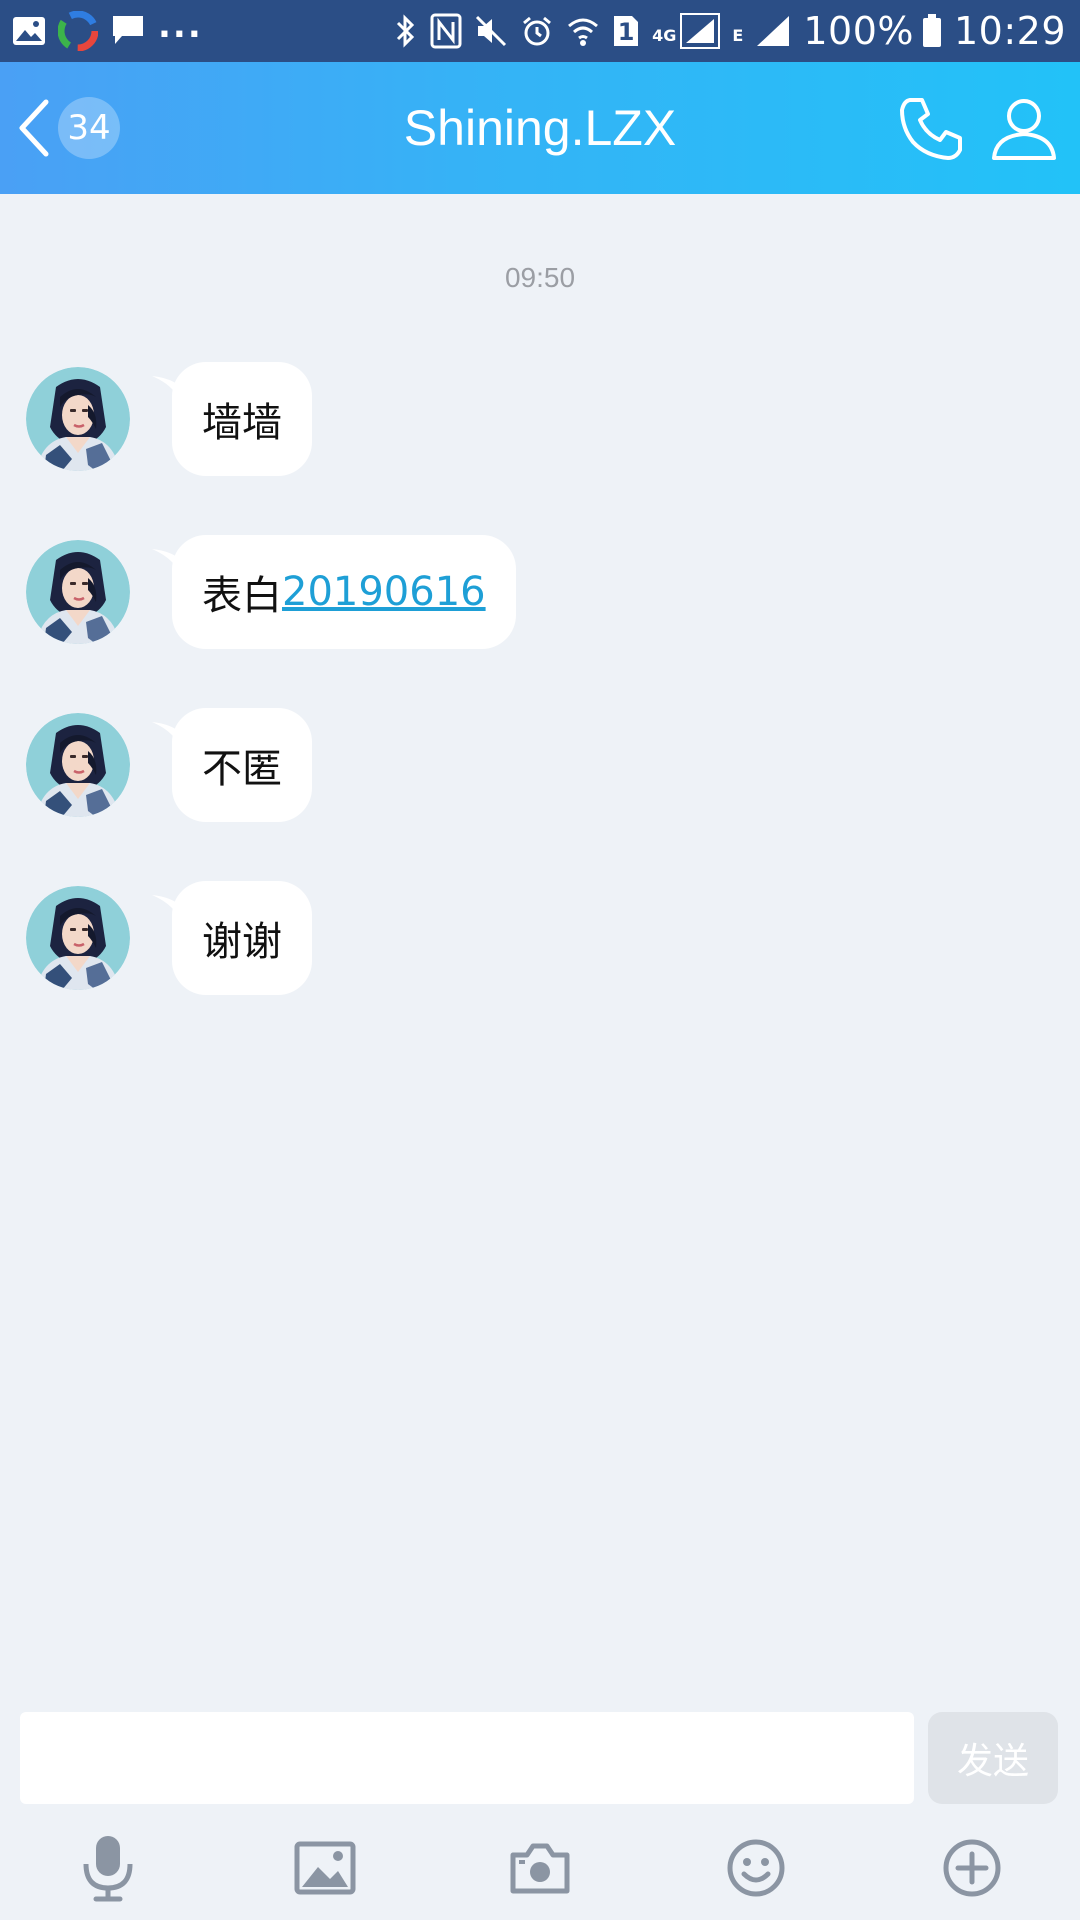 This screenshot has width=1080, height=1920. I want to click on message-bubble: 谢谢, so click(232, 938).